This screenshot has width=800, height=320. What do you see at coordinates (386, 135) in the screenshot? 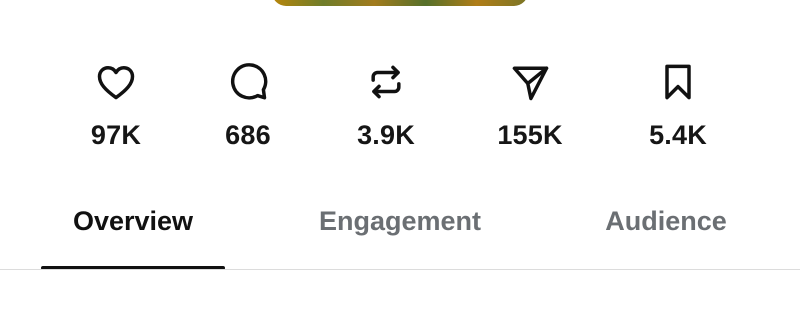
I see `repost-count: 3.9K` at bounding box center [386, 135].